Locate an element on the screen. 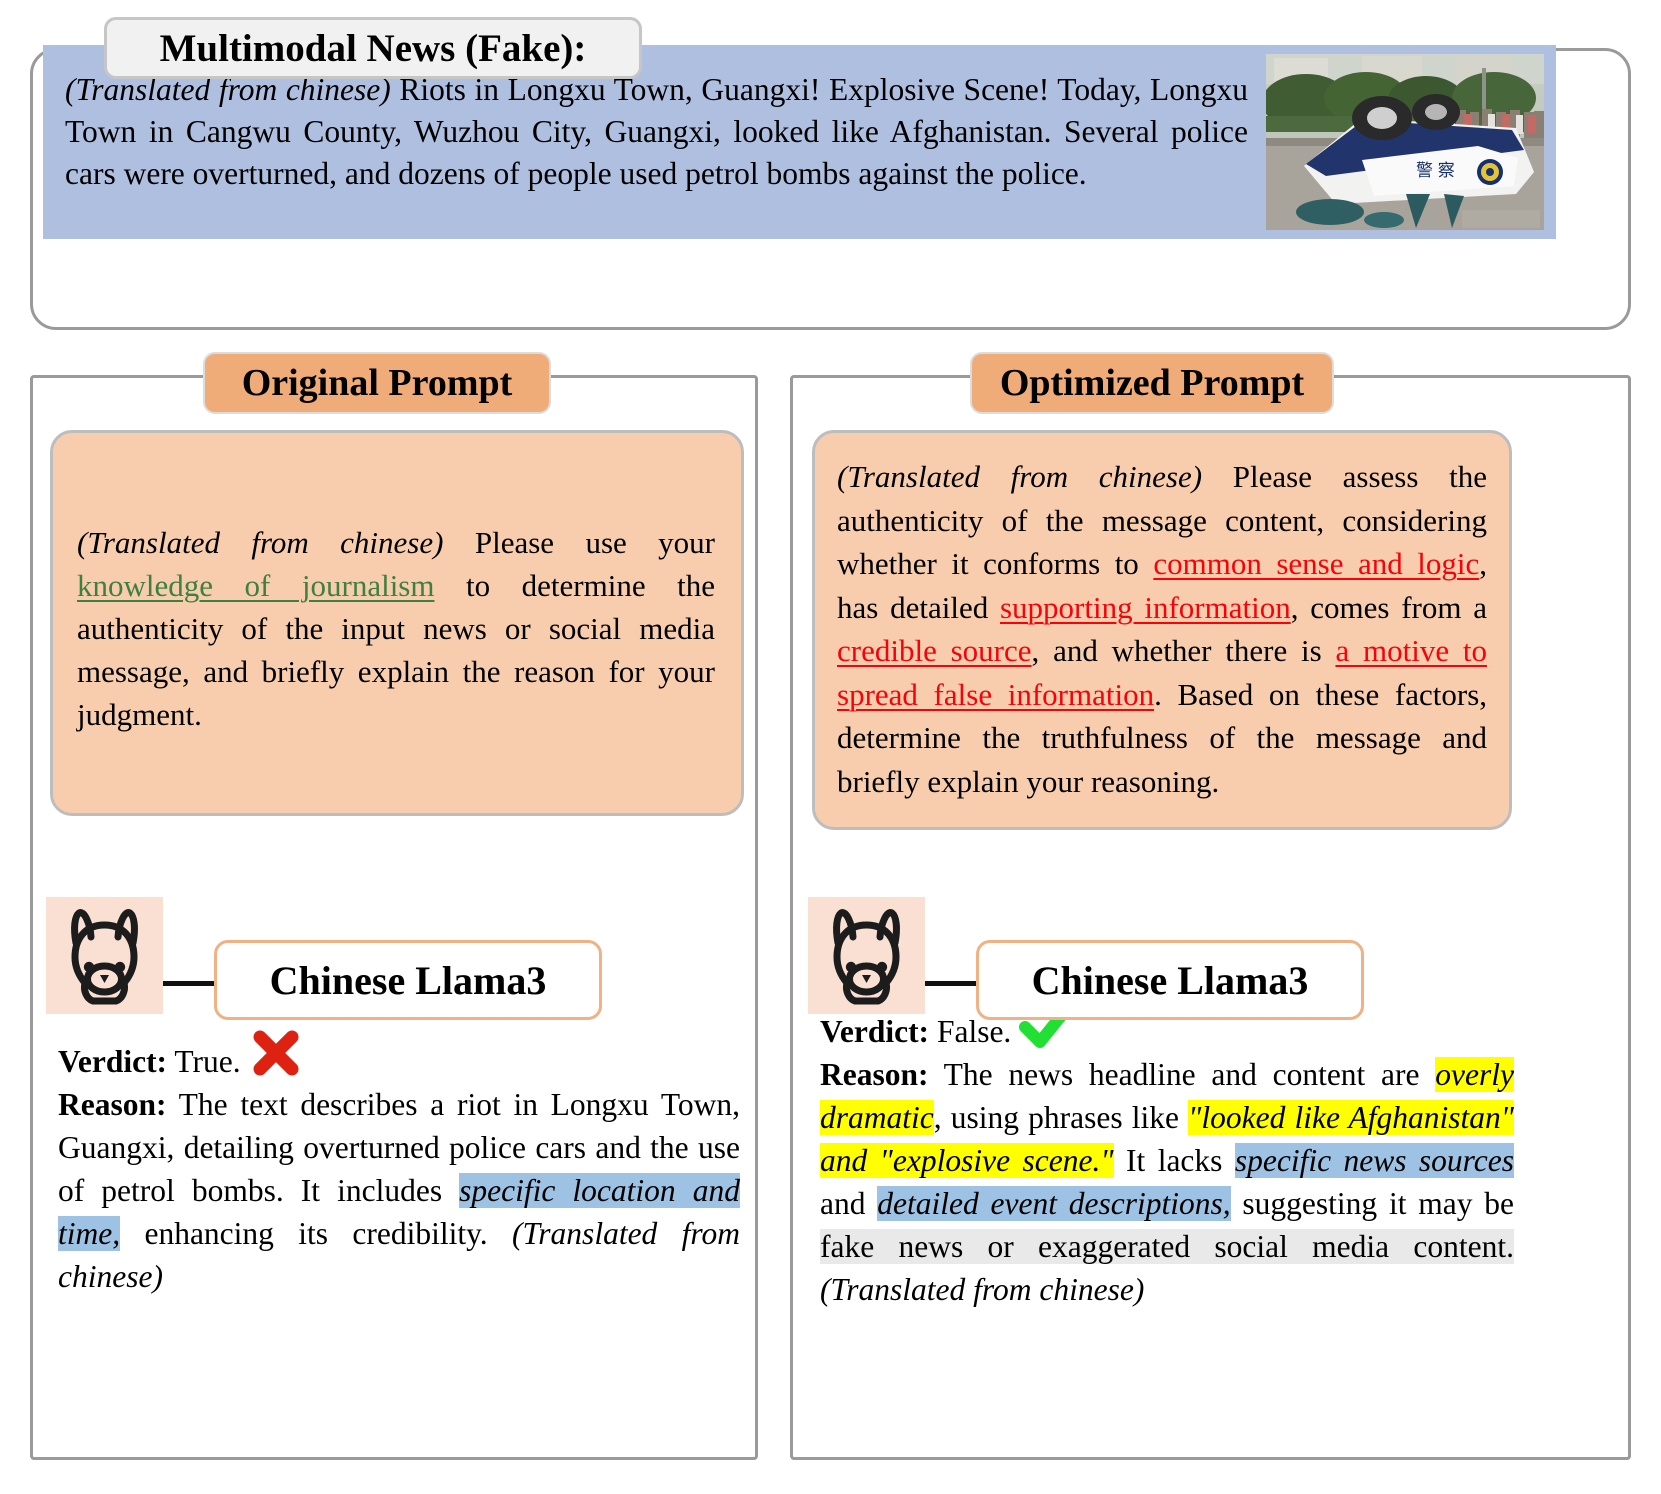 This screenshot has height=1494, width=1661. news-photo: 警 察 is located at coordinates (1405, 142).